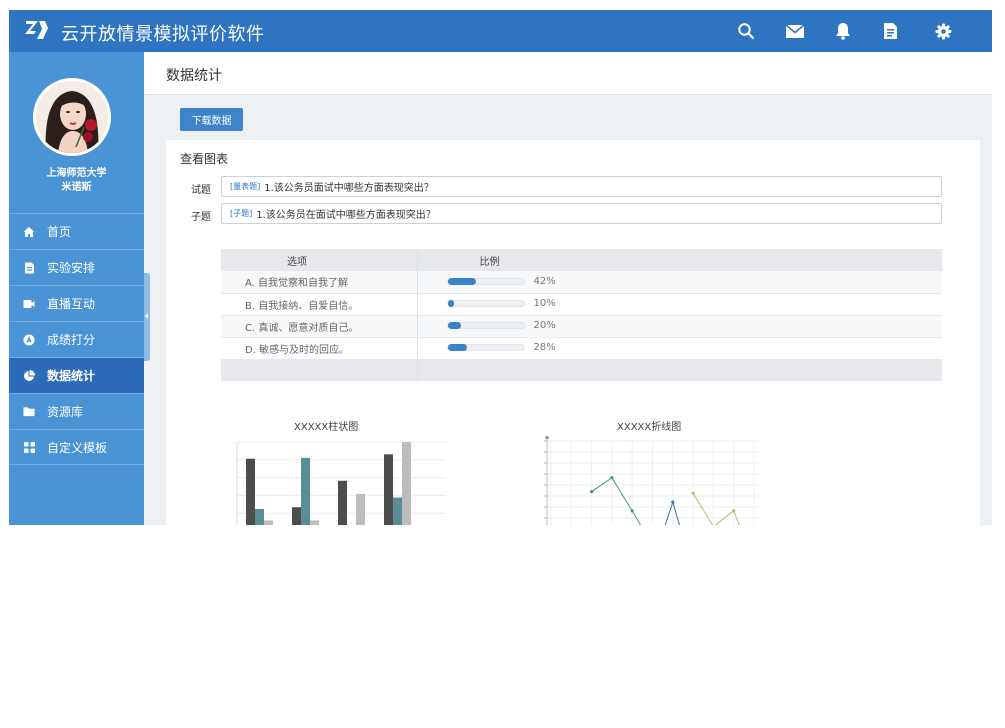 Image resolution: width=1005 pixels, height=728 pixels. I want to click on table-row: A. 自我觉察和自我了解 42%, so click(581, 282).